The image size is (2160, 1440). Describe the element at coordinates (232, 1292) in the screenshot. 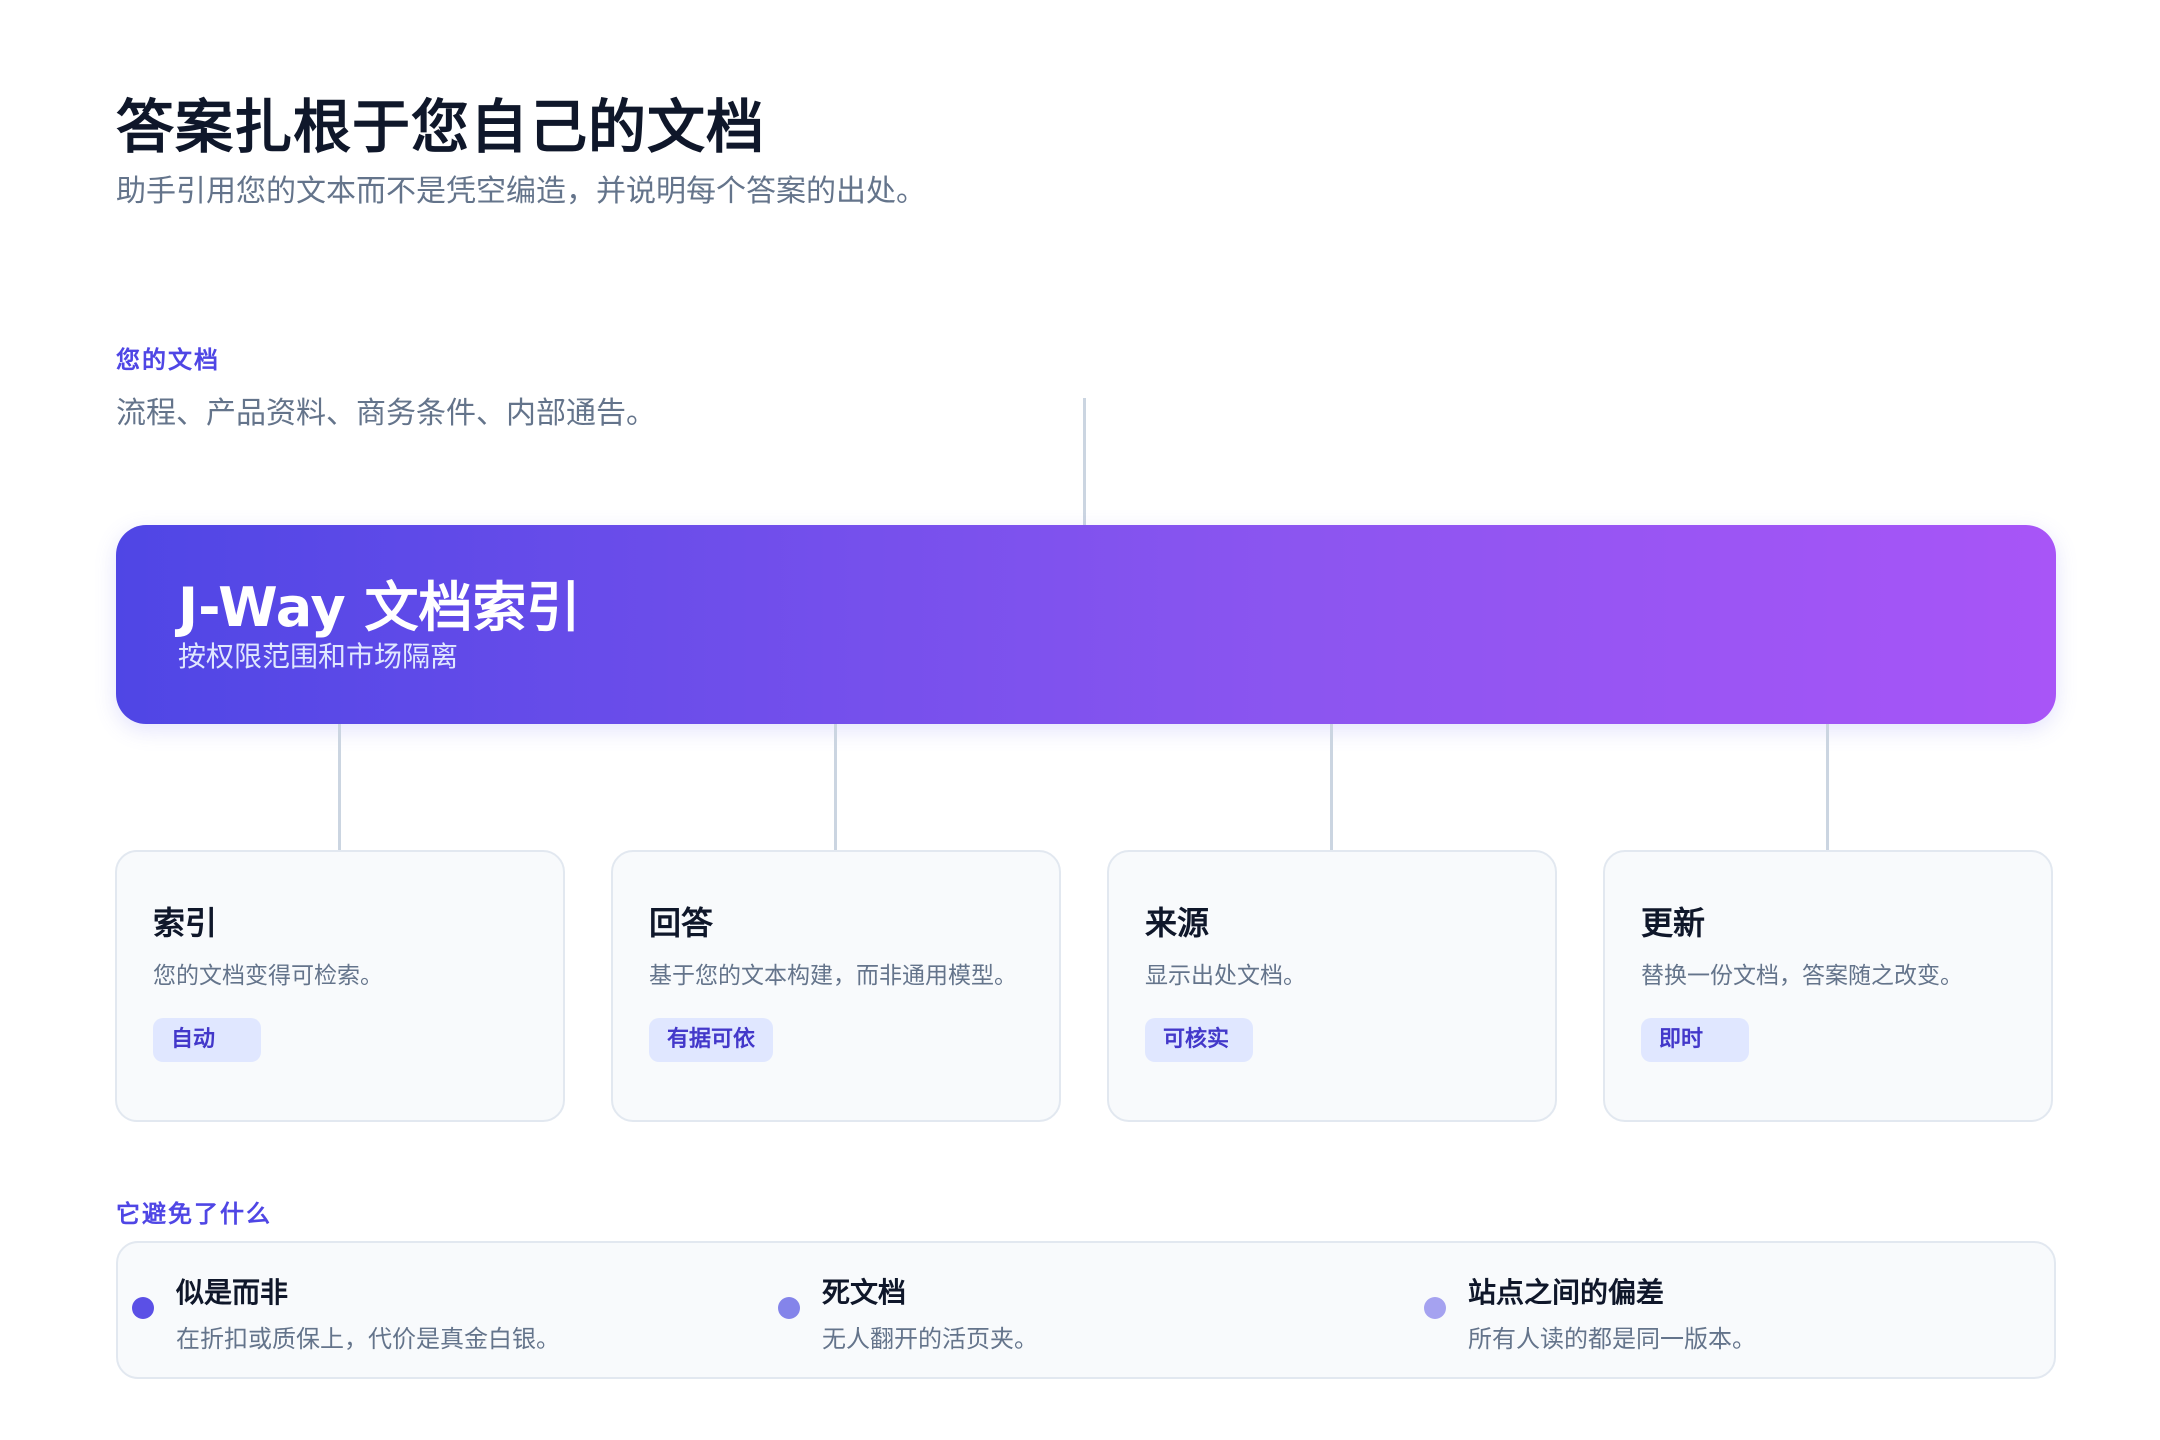

I see `avoid-item-title: 似是而非` at that location.